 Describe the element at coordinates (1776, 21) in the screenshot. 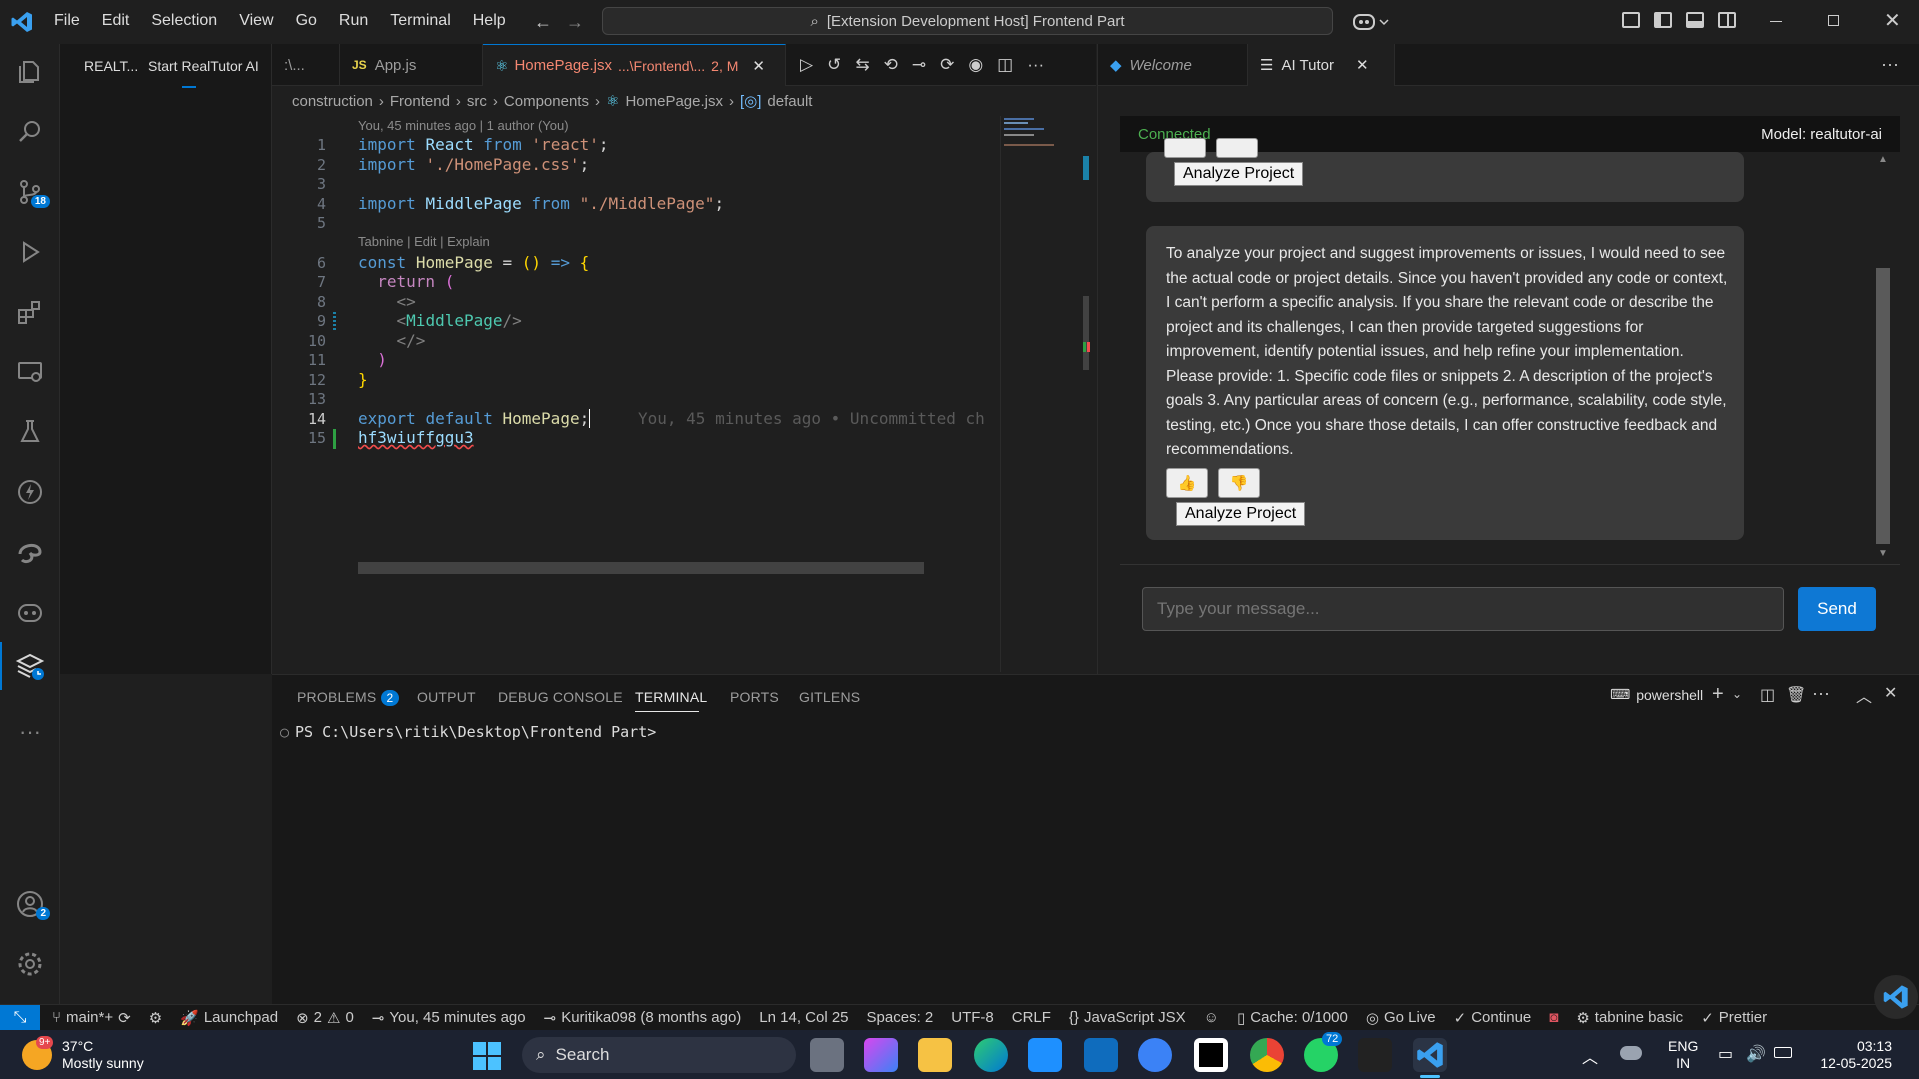

I see `minimize-icon` at that location.